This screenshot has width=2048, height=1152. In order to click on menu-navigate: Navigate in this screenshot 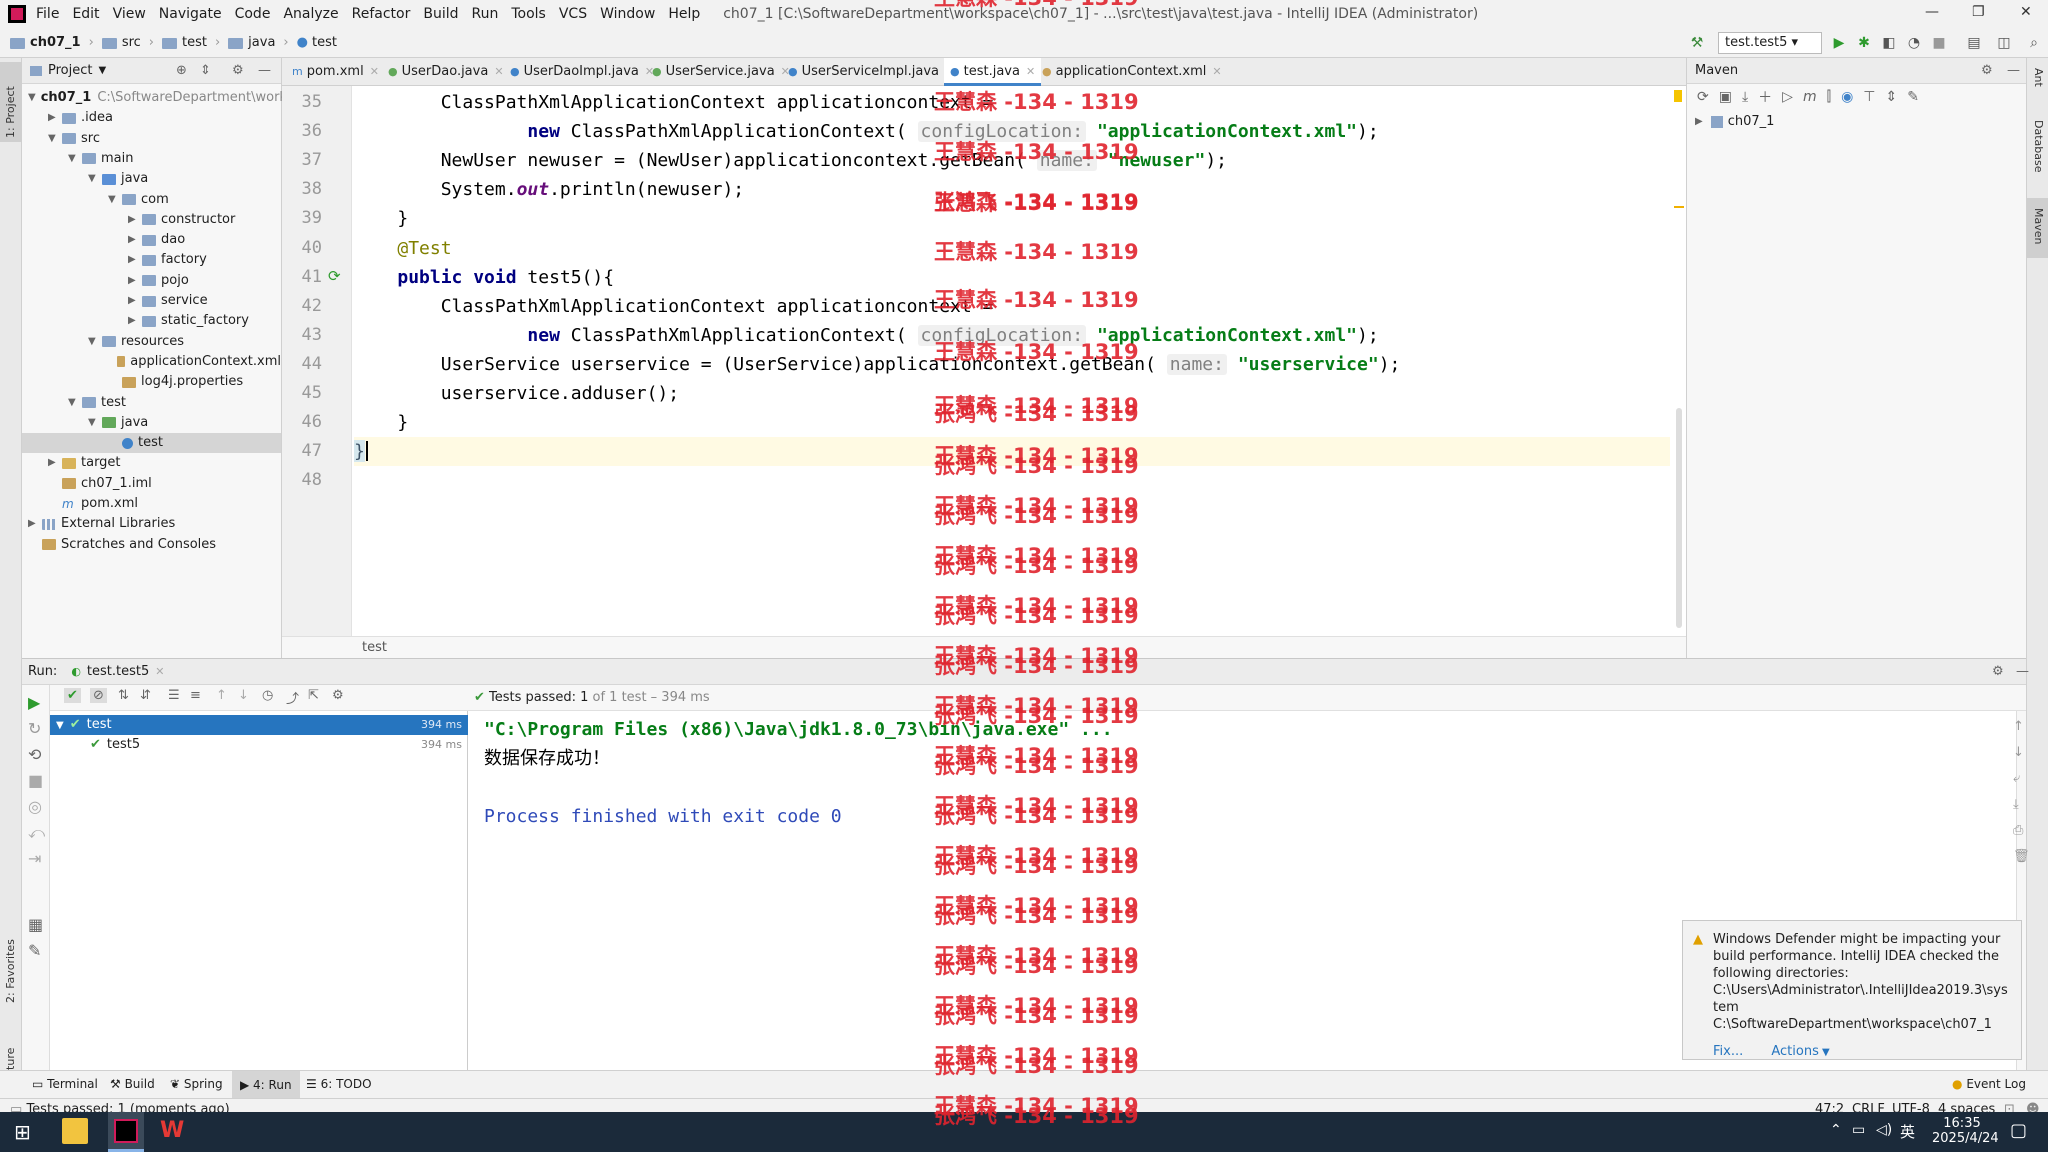, I will do `click(190, 14)`.